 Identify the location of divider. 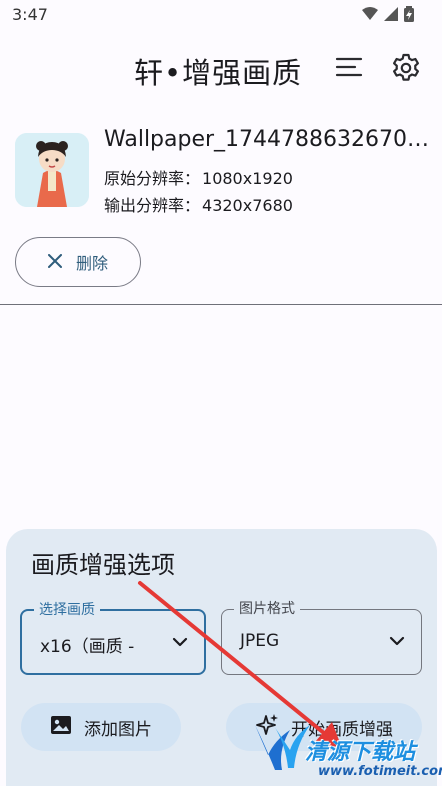
(221, 304).